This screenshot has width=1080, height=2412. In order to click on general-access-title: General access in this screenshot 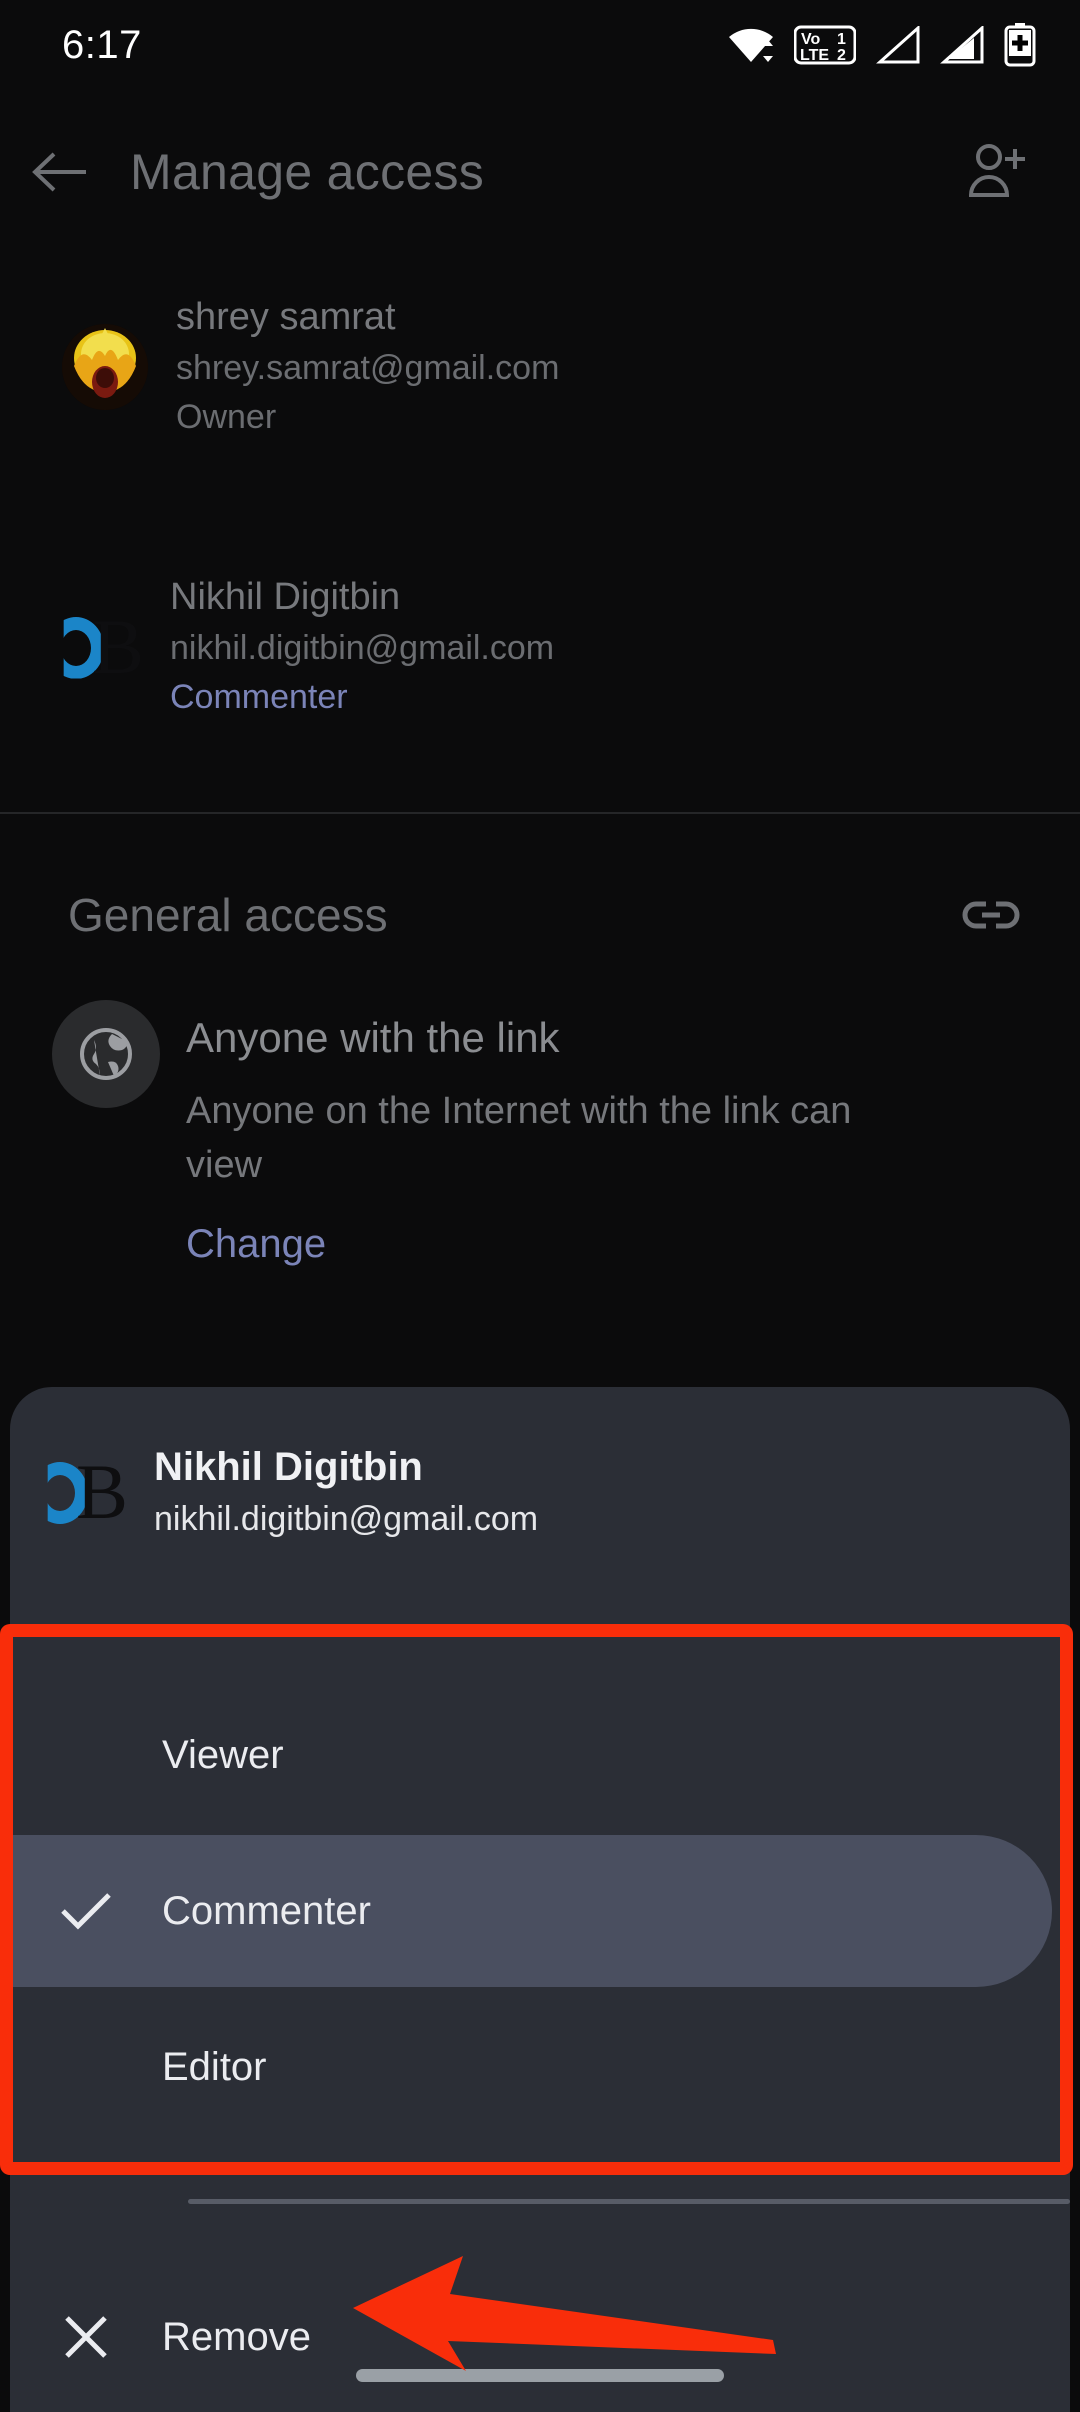, I will do `click(228, 915)`.